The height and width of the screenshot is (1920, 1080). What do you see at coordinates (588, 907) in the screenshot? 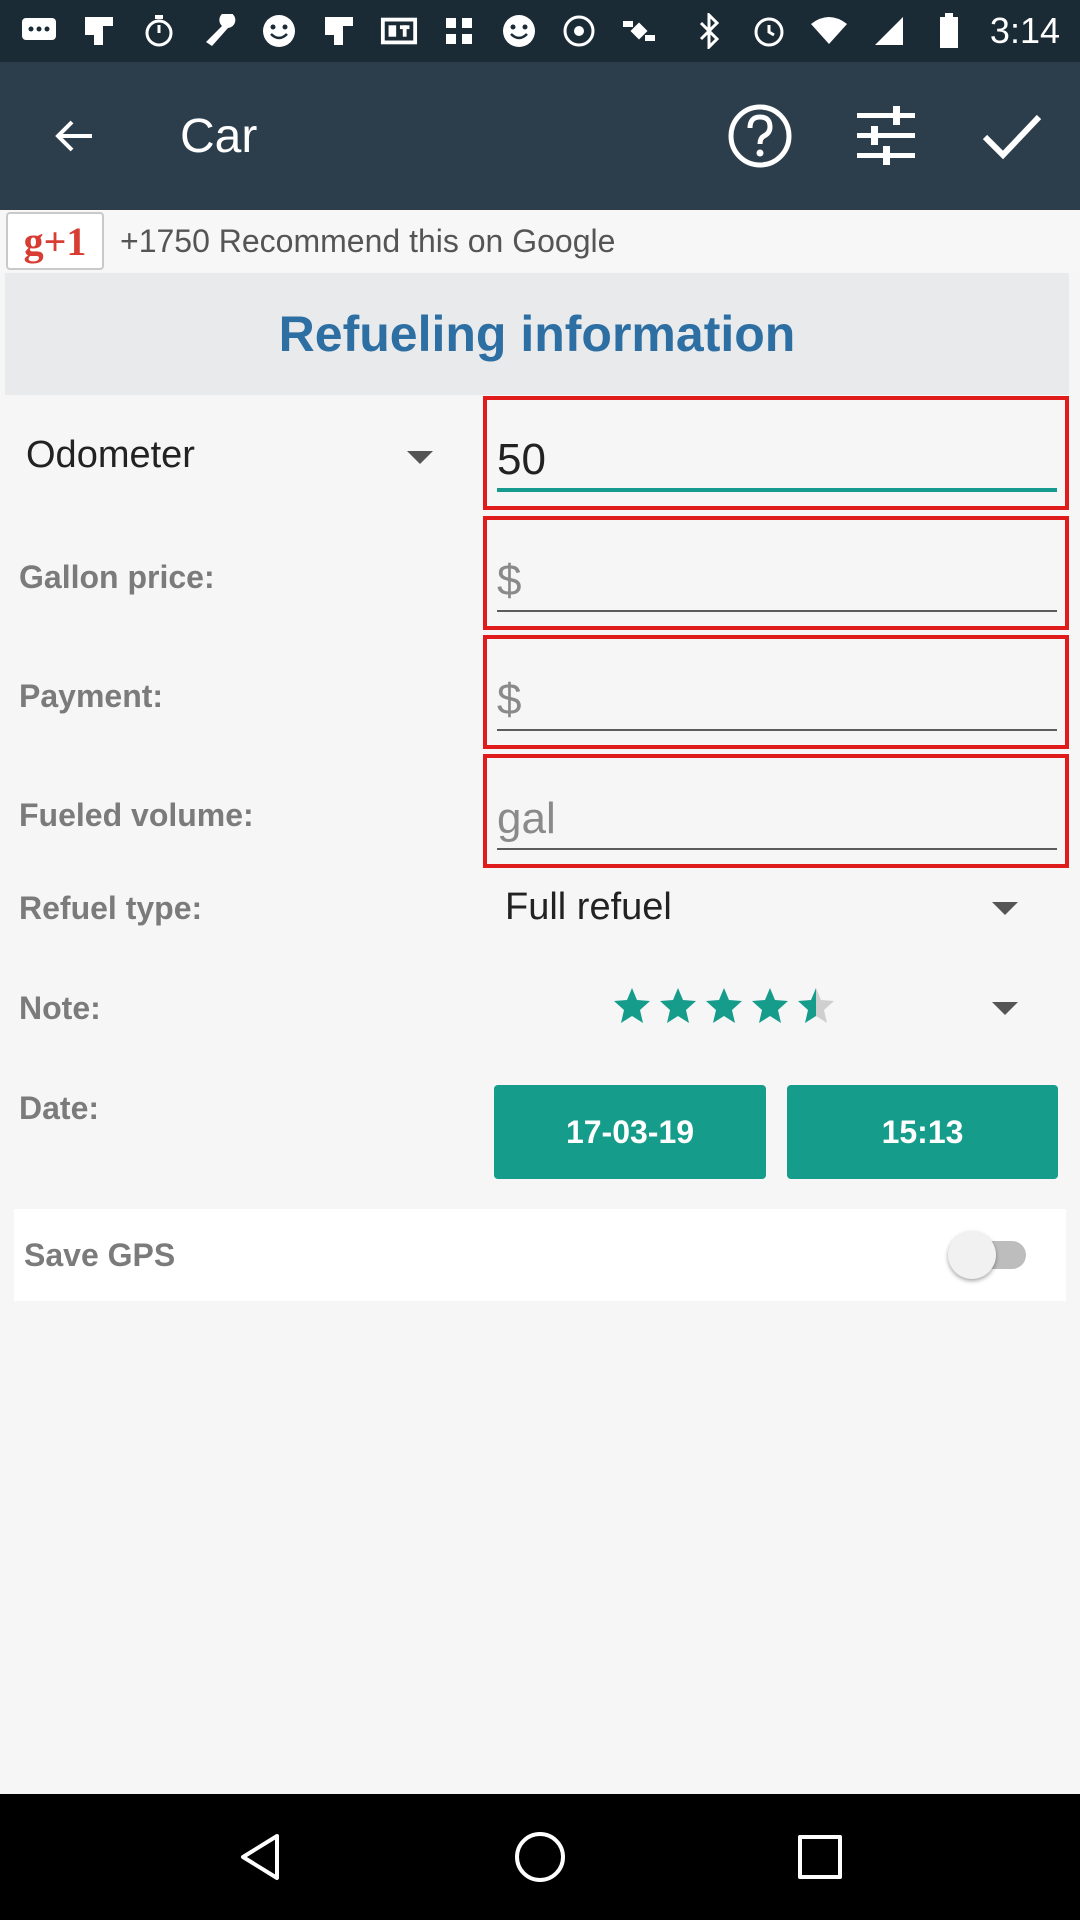
I see `refuel-type-select: Full refuel` at bounding box center [588, 907].